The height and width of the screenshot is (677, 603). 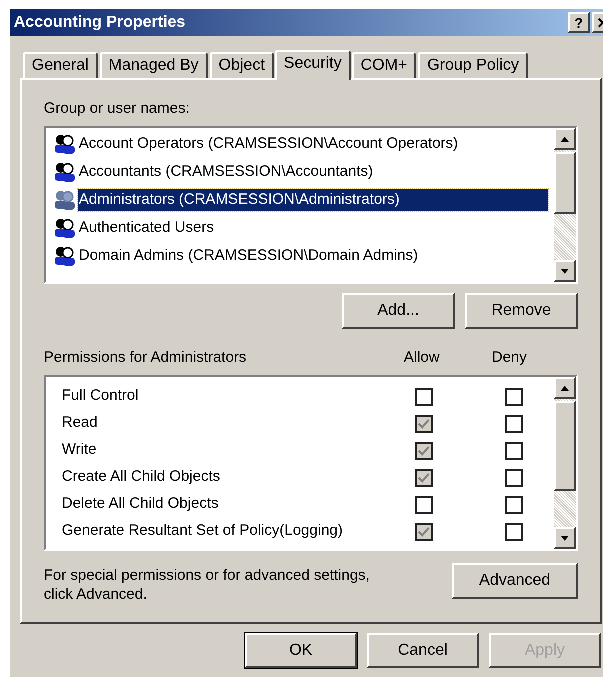 What do you see at coordinates (147, 228) in the screenshot?
I see `list-item: Authenticated Users` at bounding box center [147, 228].